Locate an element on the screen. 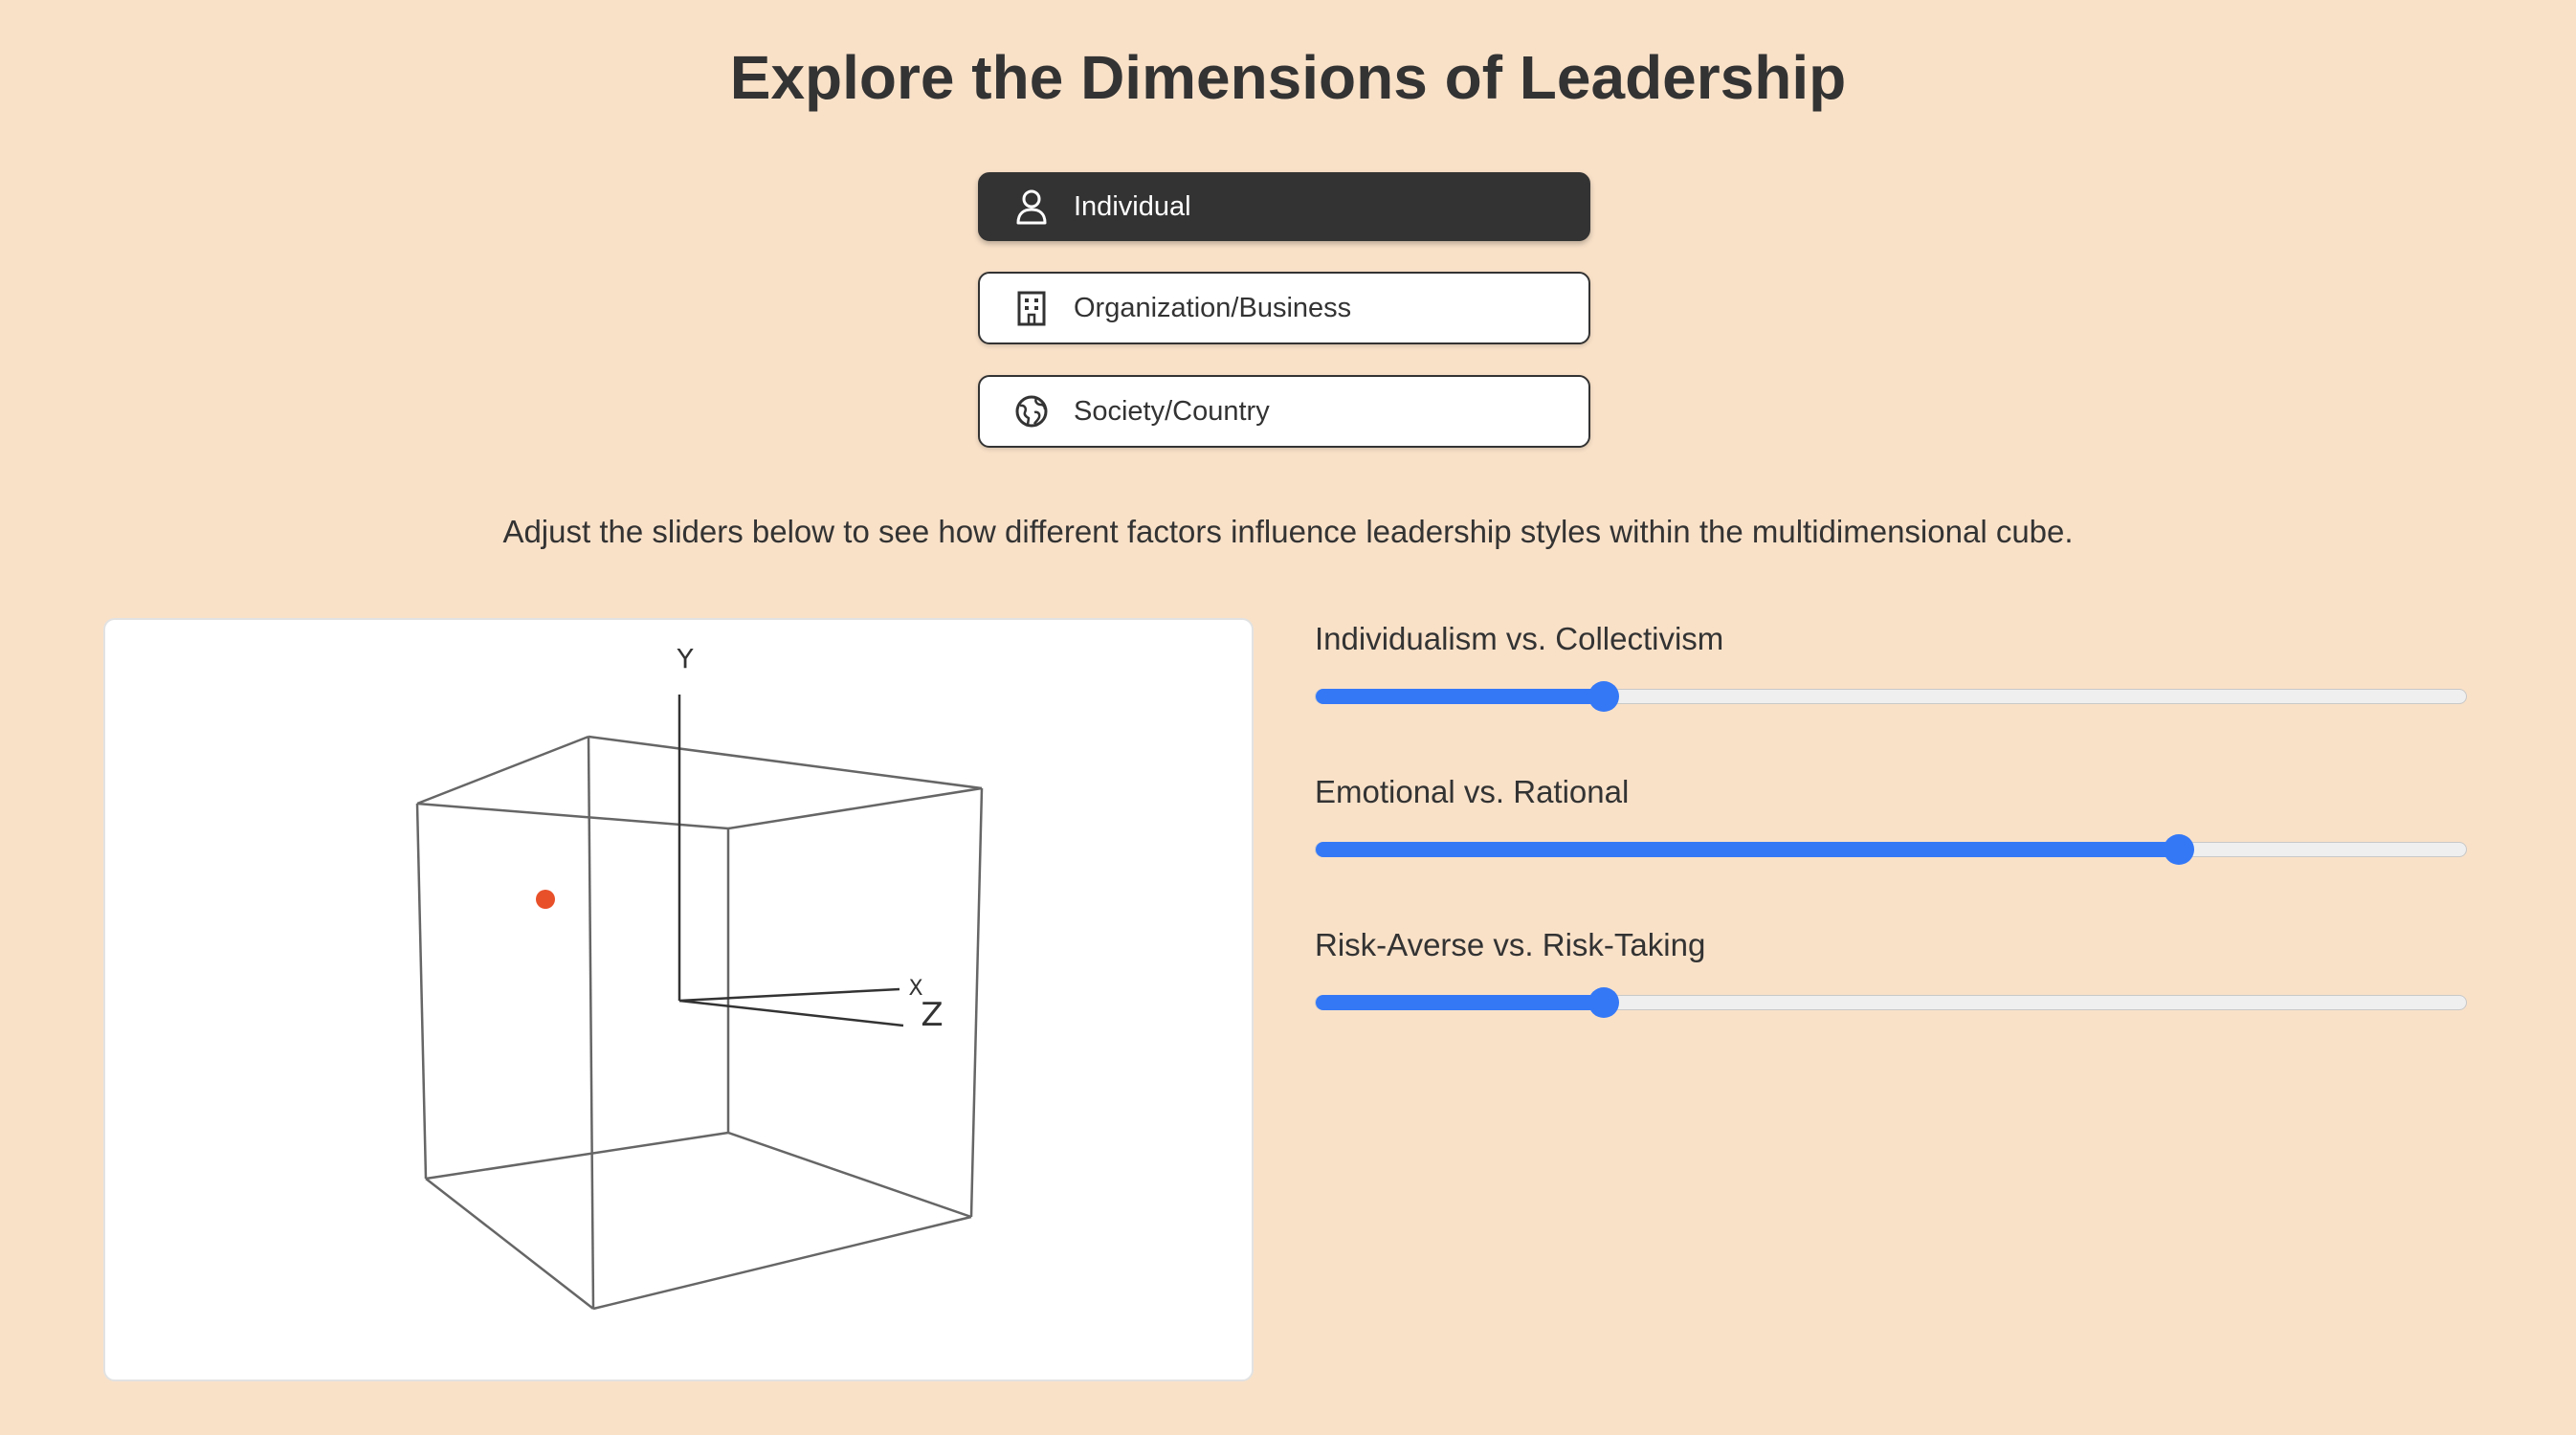  emotional-rational-label: Emotional vs. Rational is located at coordinates (1472, 792).